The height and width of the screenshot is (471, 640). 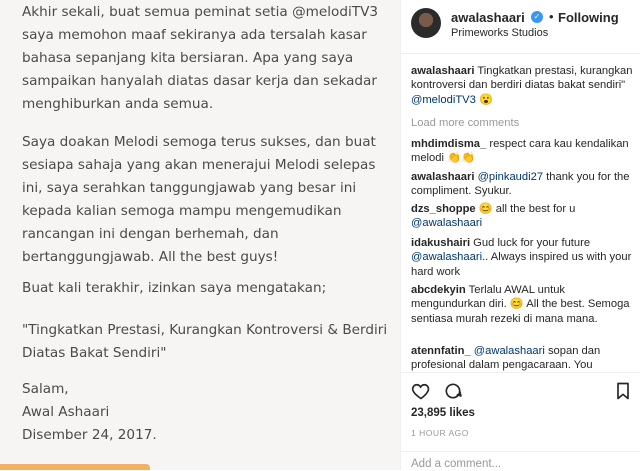 What do you see at coordinates (465, 123) in the screenshot?
I see `load-more-comments-link: Load more comments` at bounding box center [465, 123].